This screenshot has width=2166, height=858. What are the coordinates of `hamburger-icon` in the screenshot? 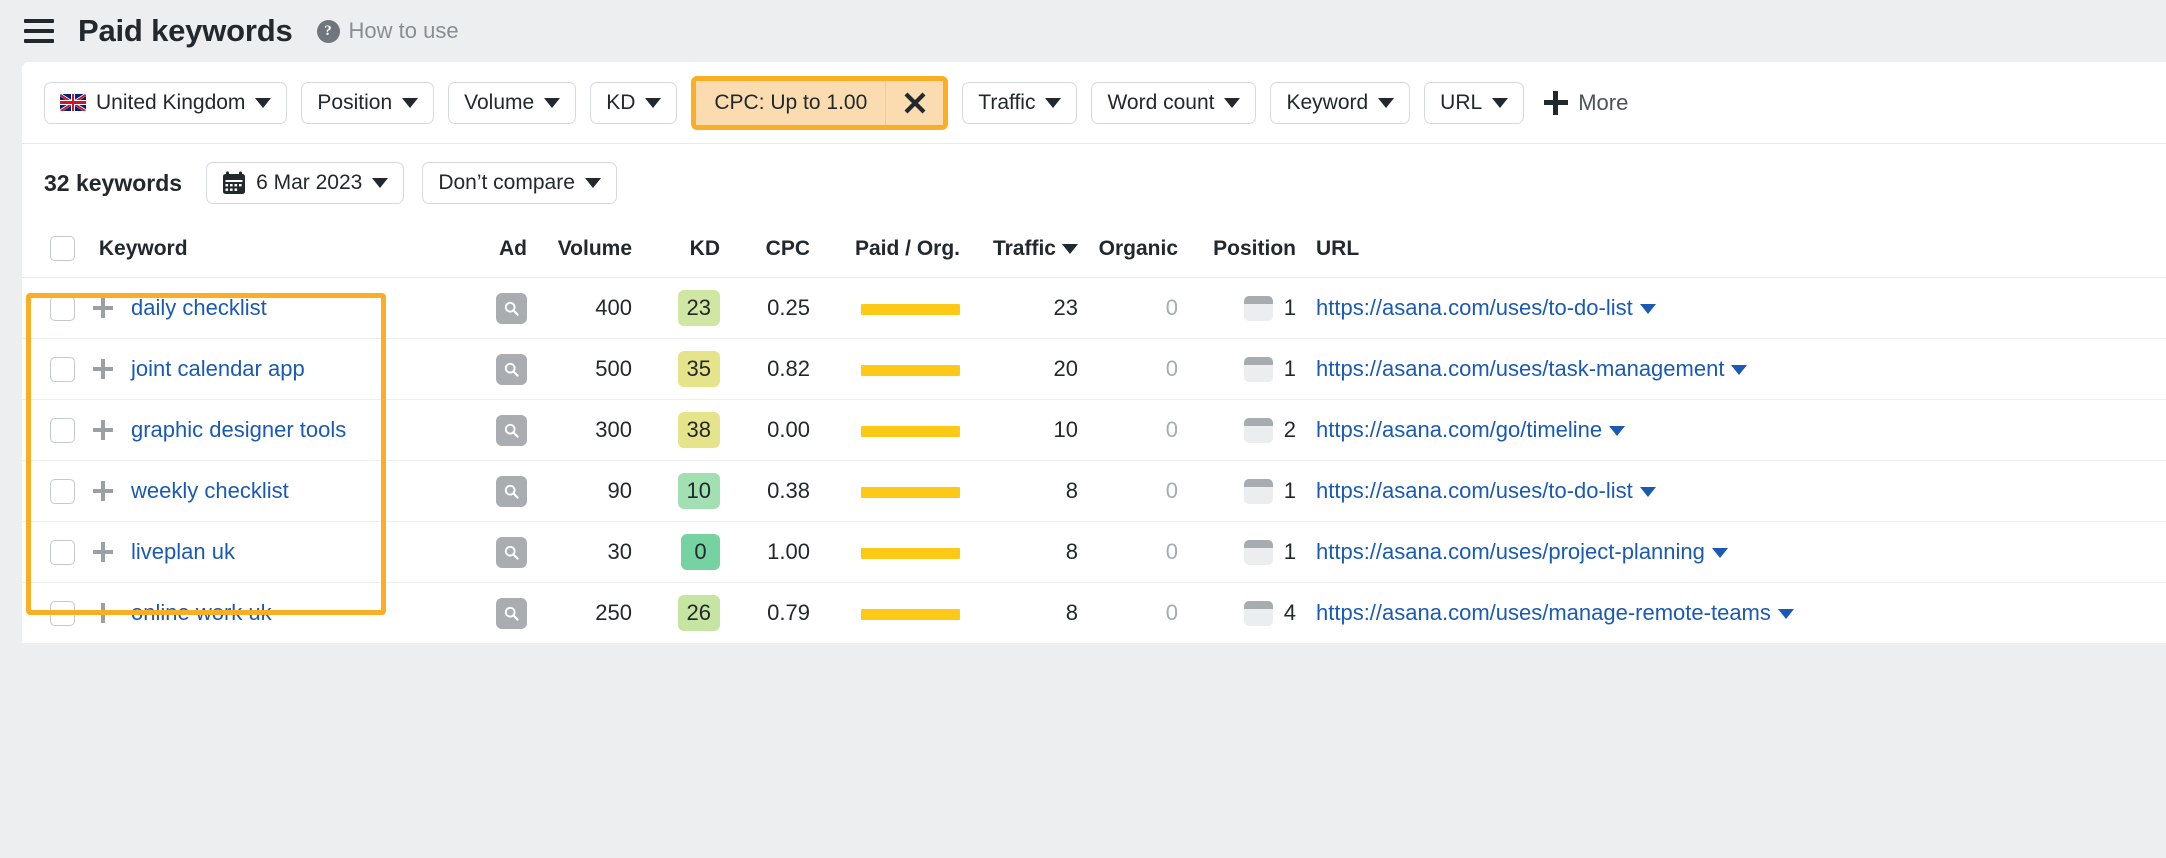 It's located at (39, 31).